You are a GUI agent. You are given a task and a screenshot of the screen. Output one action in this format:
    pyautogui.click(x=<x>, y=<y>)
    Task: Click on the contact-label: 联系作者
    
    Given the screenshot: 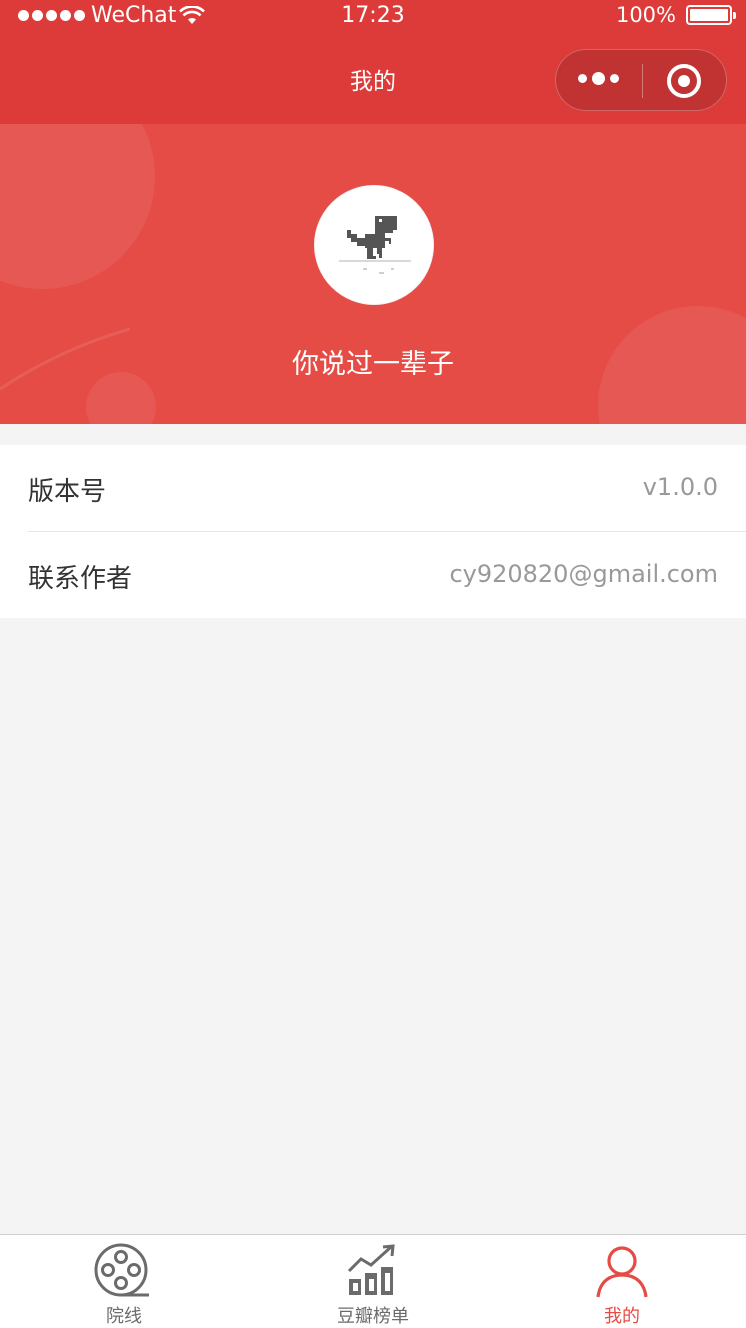 What is the action you would take?
    pyautogui.click(x=80, y=579)
    